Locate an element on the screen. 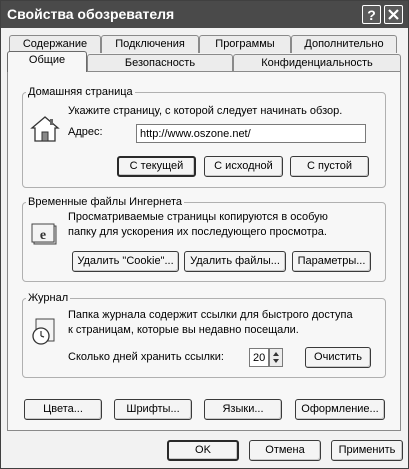  tab-connections: Подключения is located at coordinates (150, 44).